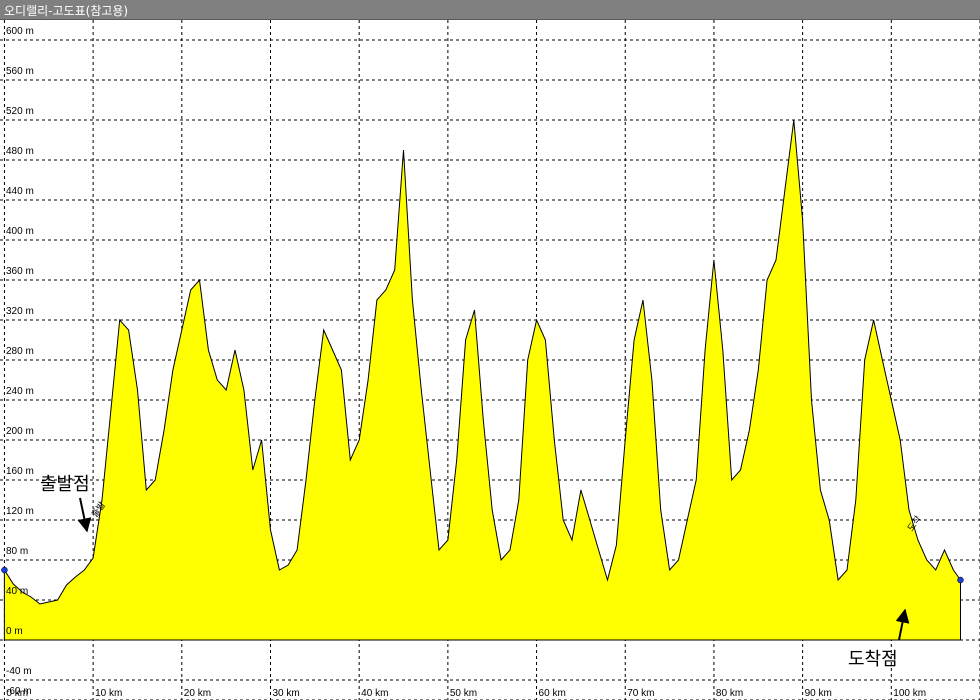 Image resolution: width=980 pixels, height=700 pixels. Describe the element at coordinates (108, 693) in the screenshot. I see `x-tick-label: 10 km` at that location.